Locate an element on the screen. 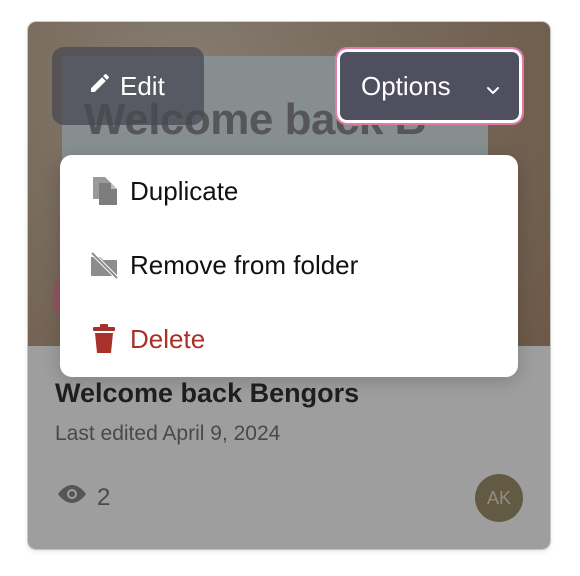  edit-button-label: Edit is located at coordinates (142, 85).